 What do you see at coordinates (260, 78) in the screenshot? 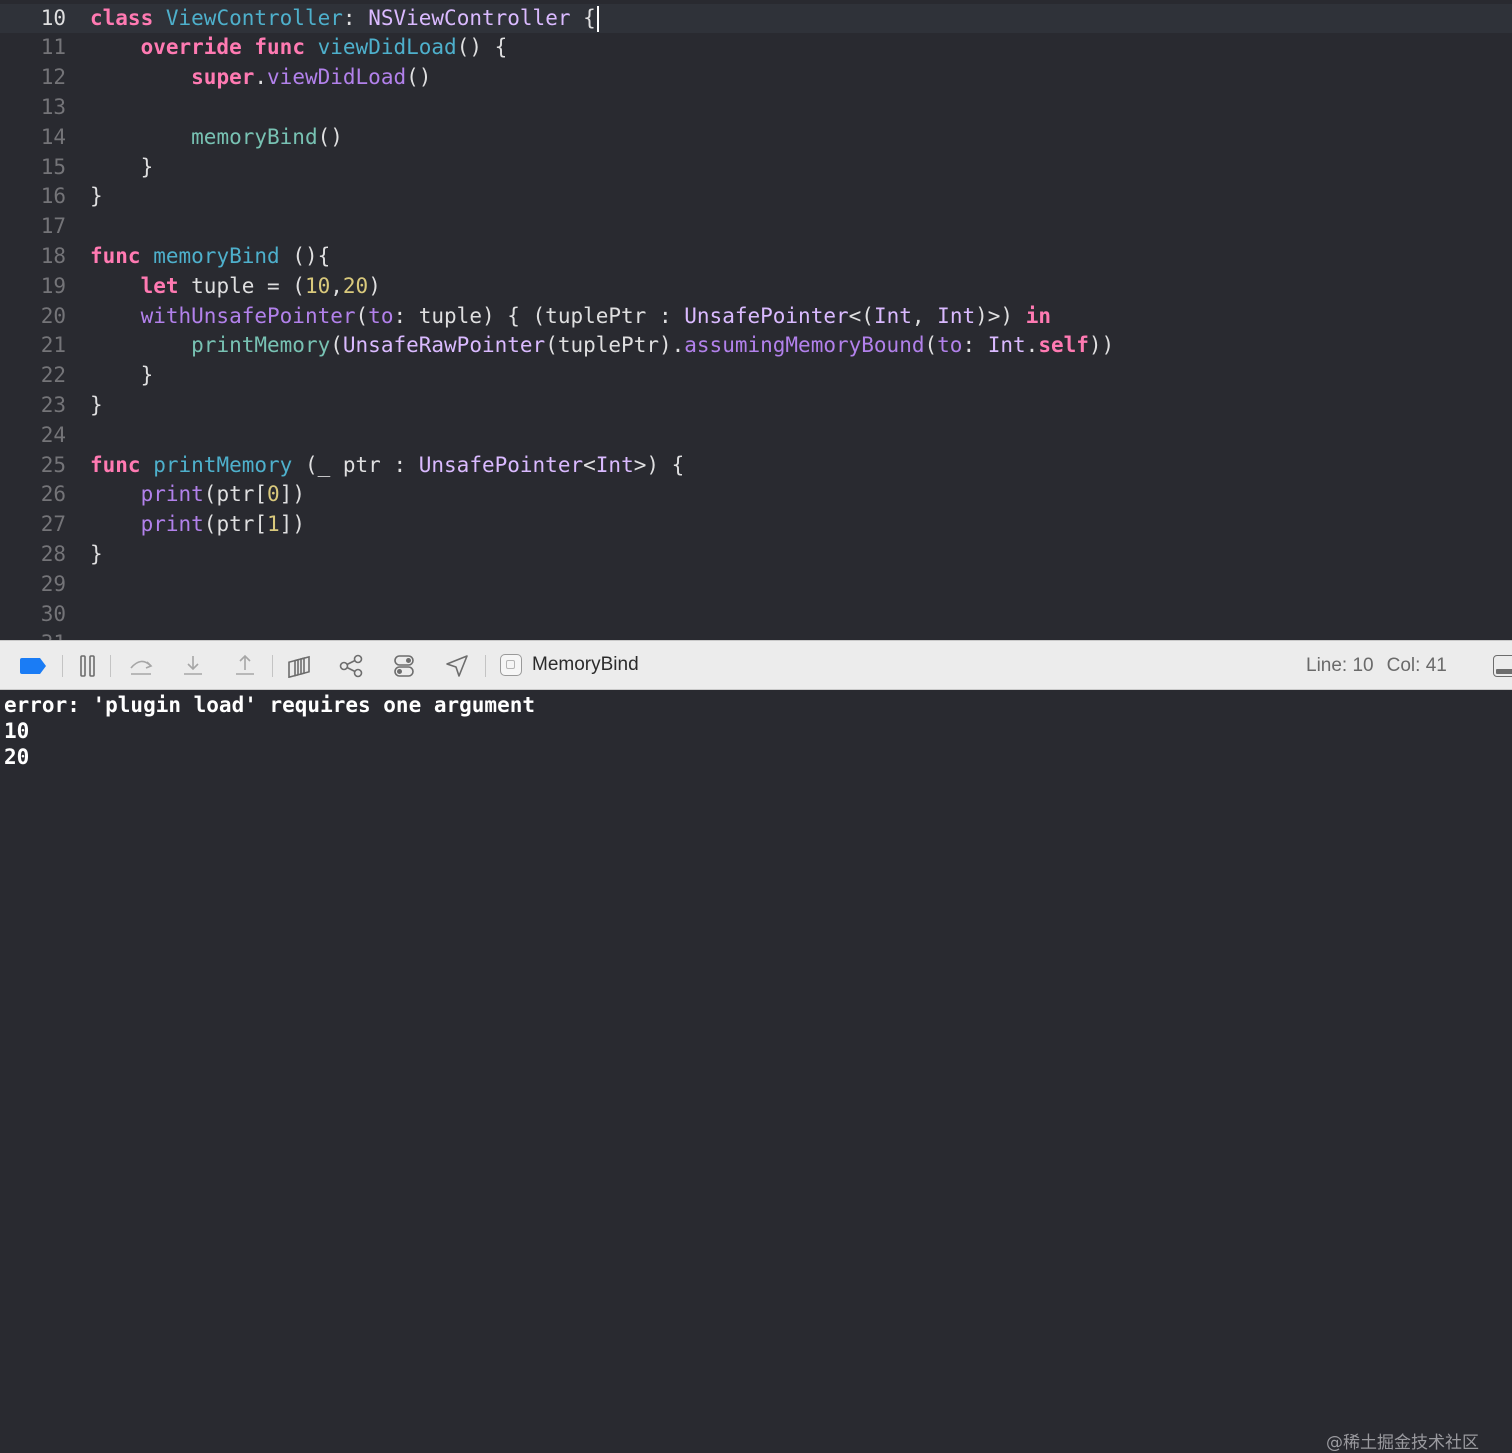
I see `code-text: super.viewDidLoad()` at bounding box center [260, 78].